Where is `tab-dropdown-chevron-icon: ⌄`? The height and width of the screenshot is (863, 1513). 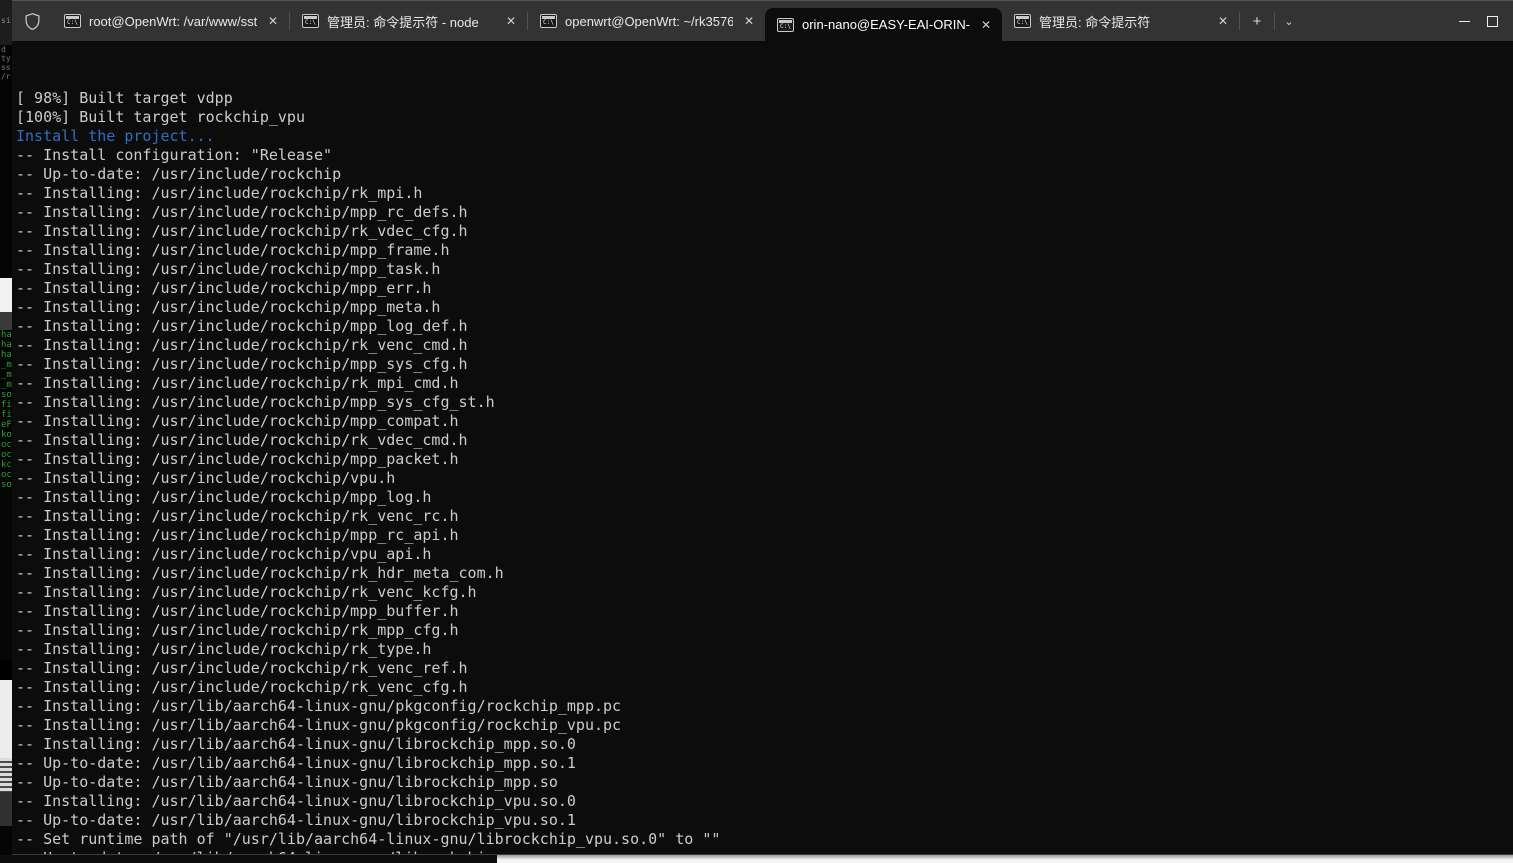 tab-dropdown-chevron-icon: ⌄ is located at coordinates (1289, 21).